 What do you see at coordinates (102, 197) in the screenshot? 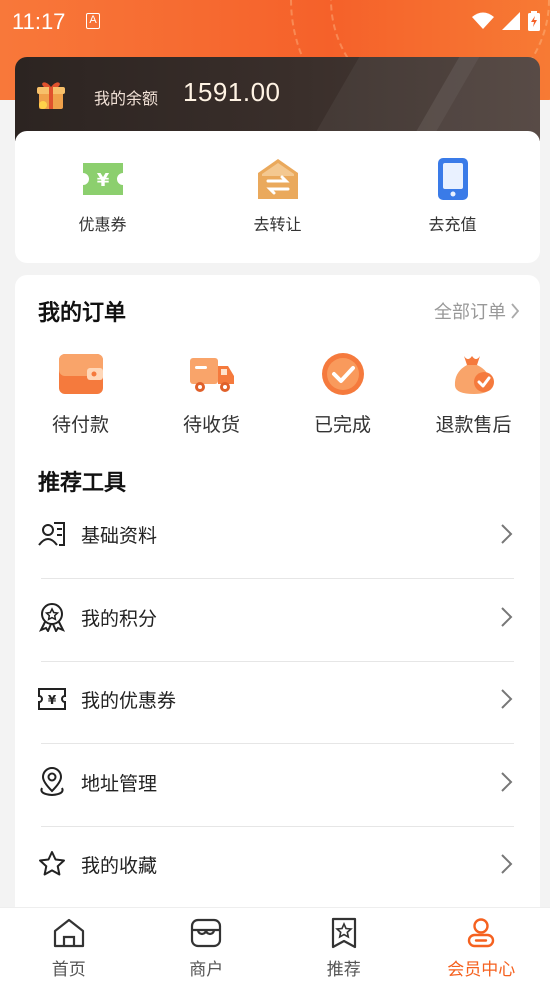
I see `quick-action-coupon: ¥ 优惠券` at bounding box center [102, 197].